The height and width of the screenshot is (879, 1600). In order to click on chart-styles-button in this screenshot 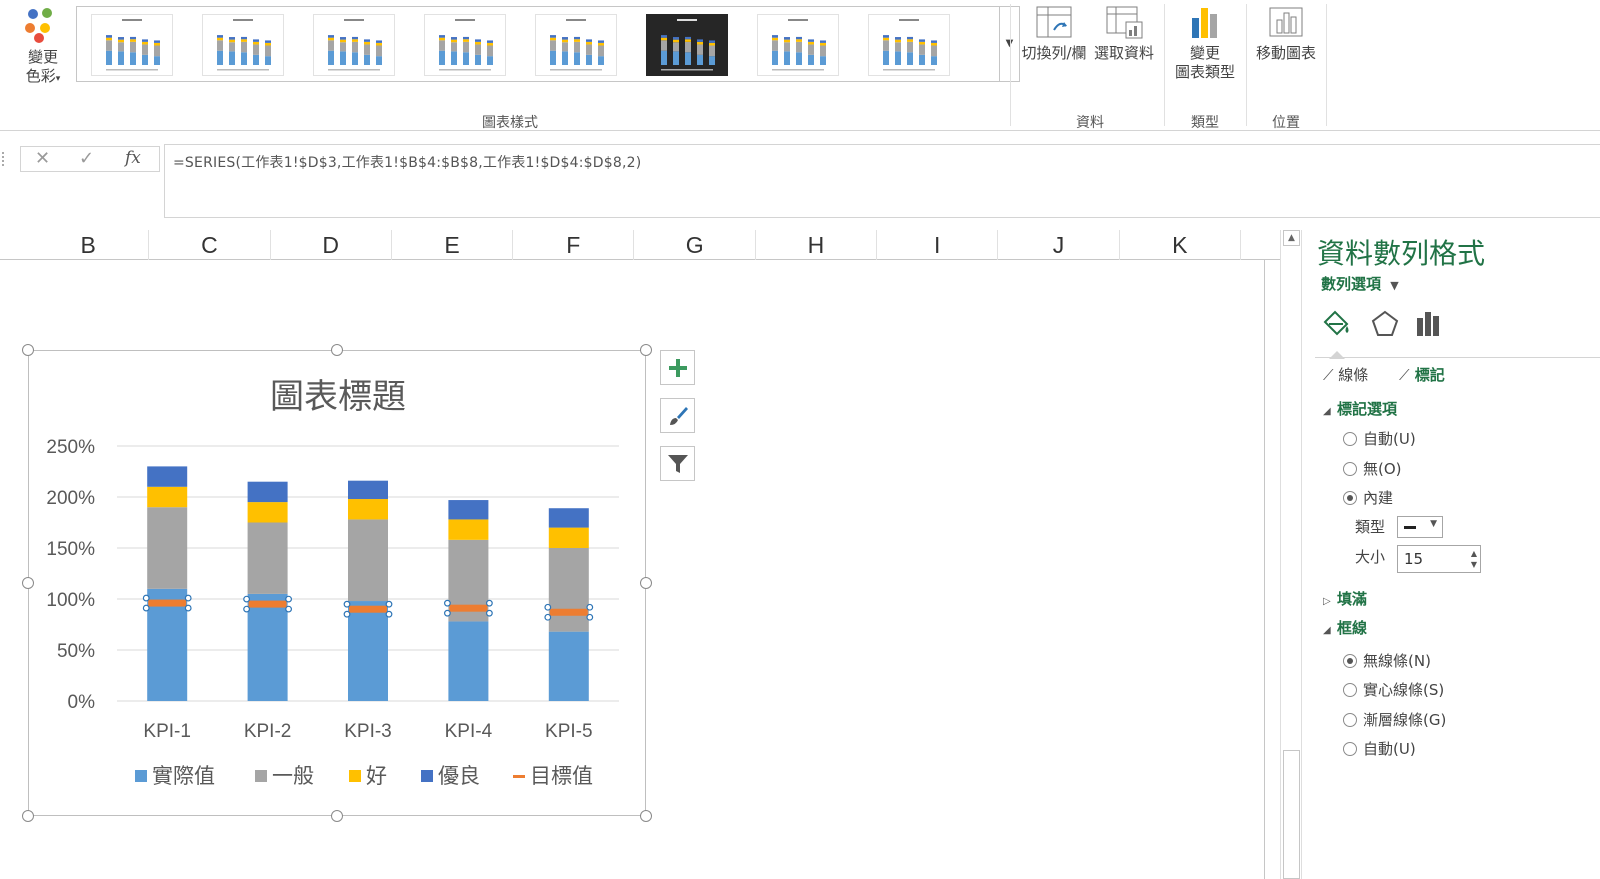, I will do `click(677, 415)`.